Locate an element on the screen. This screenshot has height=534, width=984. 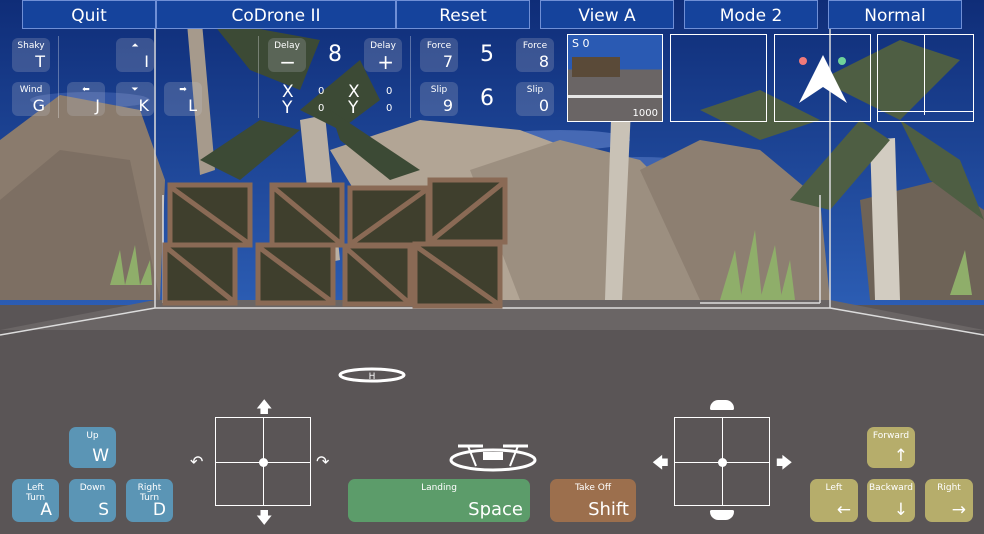
camera-preview: S 0 1000 is located at coordinates (615, 78).